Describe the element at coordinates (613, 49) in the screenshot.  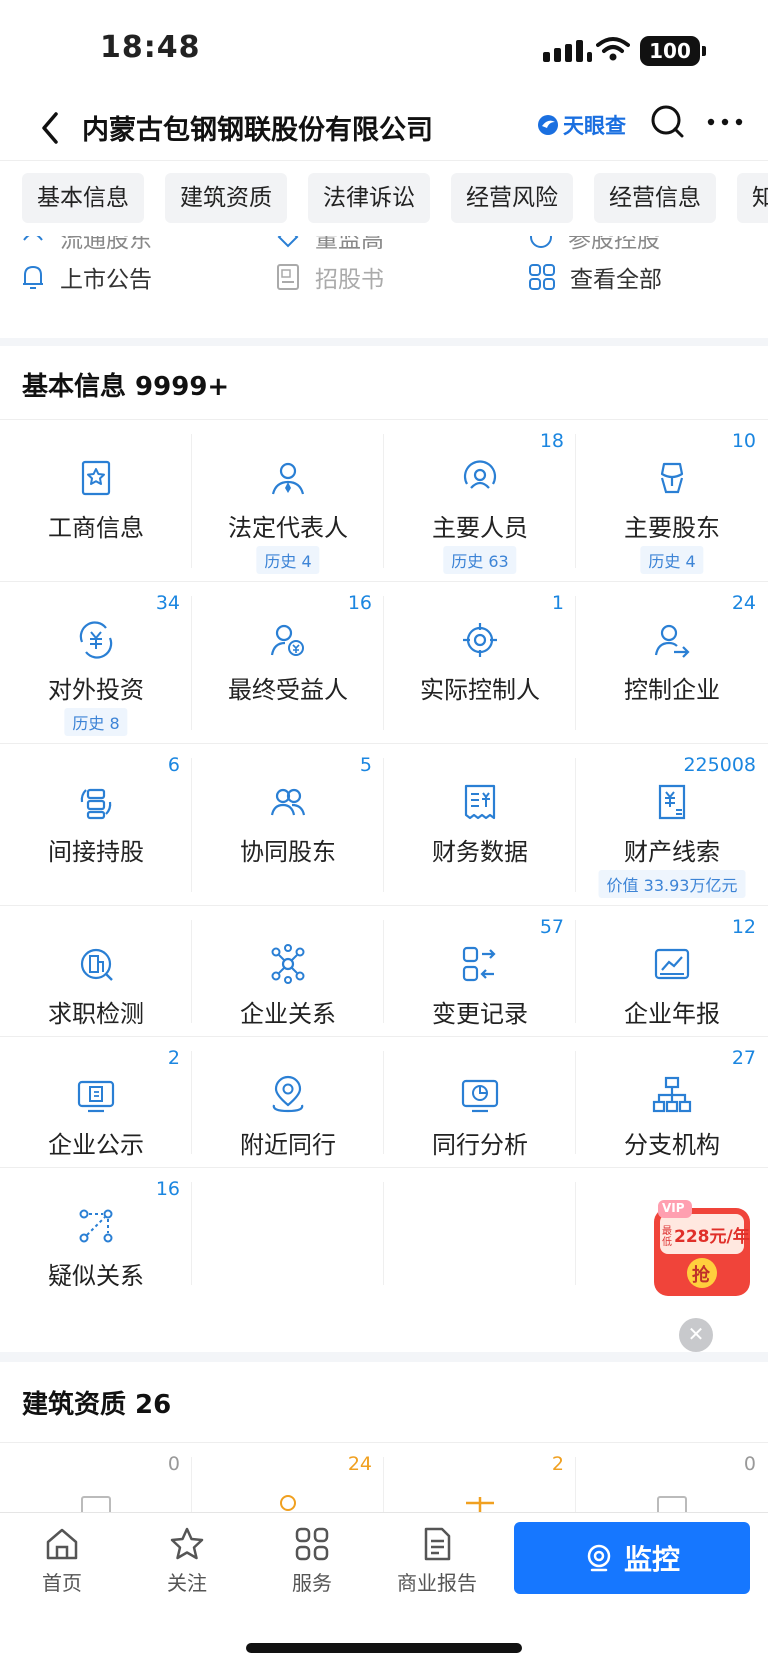
I see `wifi-icon` at that location.